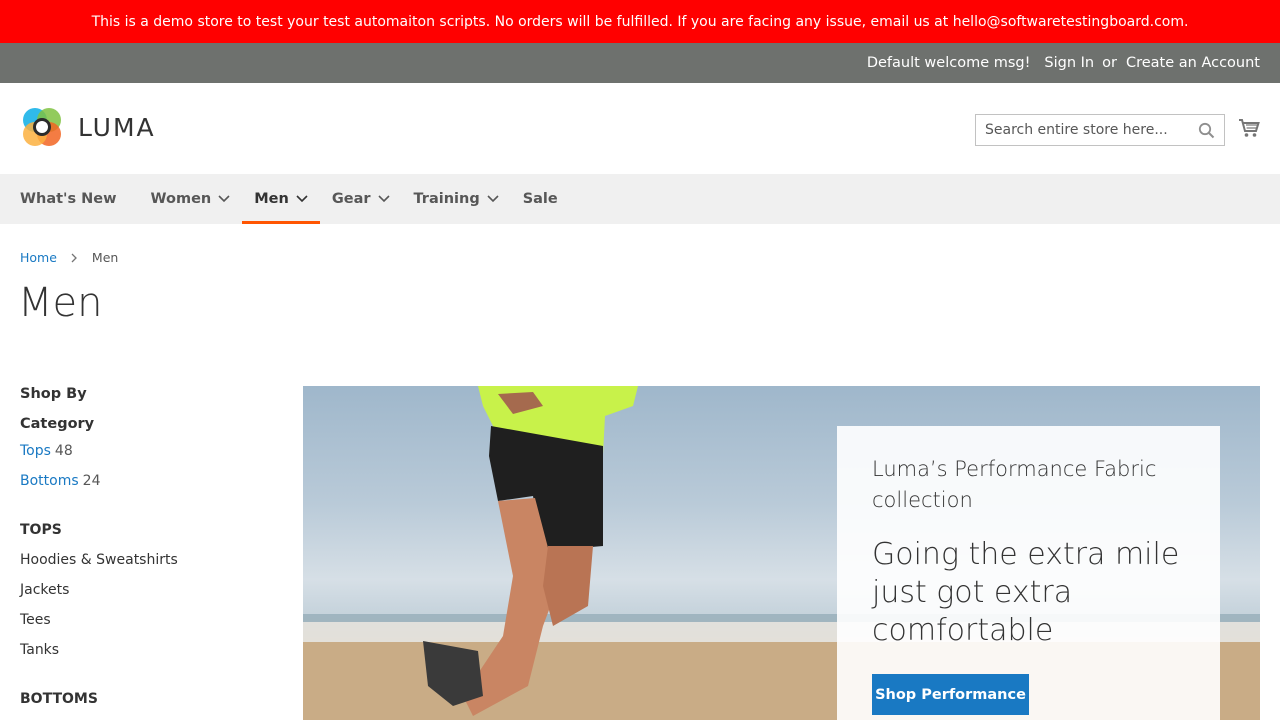 Image resolution: width=1280 pixels, height=720 pixels. I want to click on category-label: Category, so click(57, 424).